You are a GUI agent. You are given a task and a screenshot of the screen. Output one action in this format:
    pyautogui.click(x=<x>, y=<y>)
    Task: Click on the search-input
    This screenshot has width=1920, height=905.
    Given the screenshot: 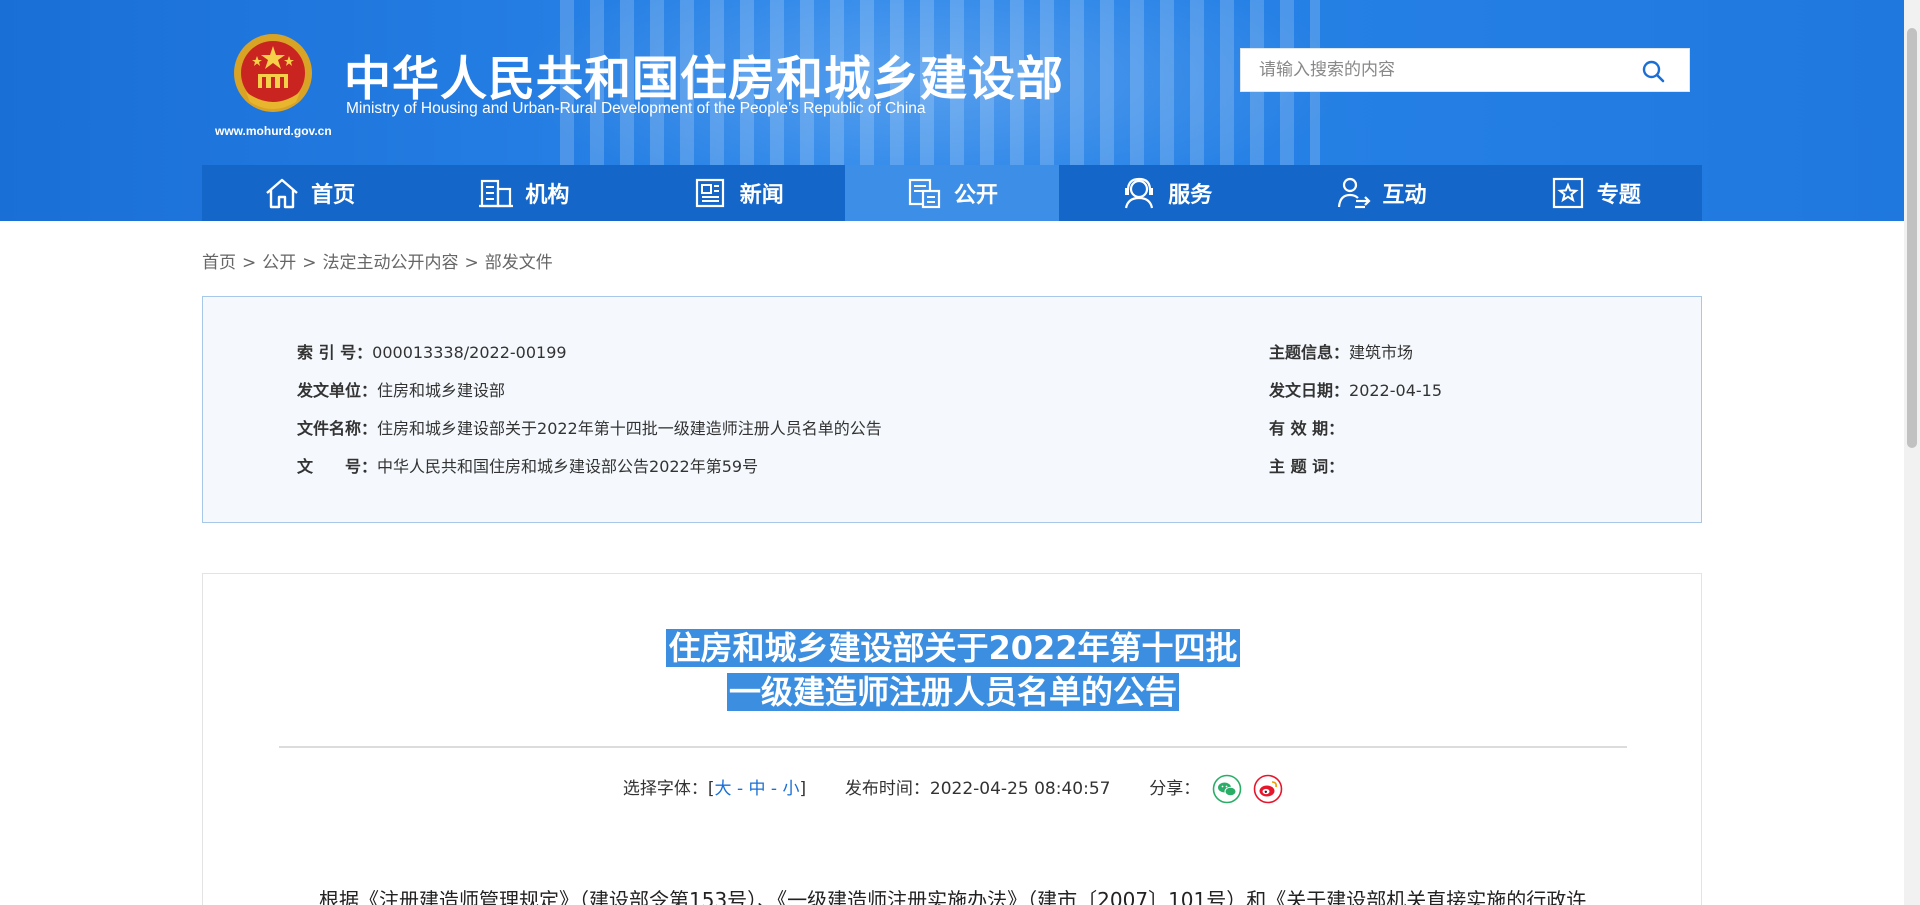 What is the action you would take?
    pyautogui.click(x=1431, y=70)
    